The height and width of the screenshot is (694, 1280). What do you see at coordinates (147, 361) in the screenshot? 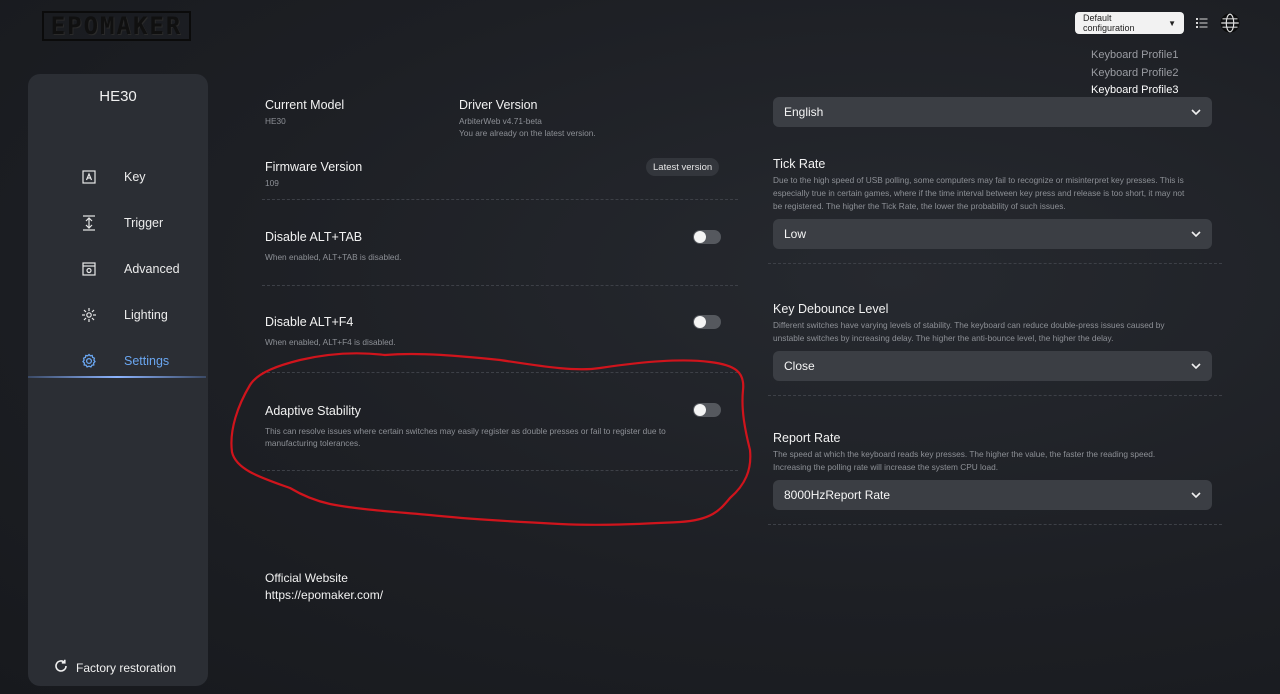
I see `sidebar-item-label: Settings` at bounding box center [147, 361].